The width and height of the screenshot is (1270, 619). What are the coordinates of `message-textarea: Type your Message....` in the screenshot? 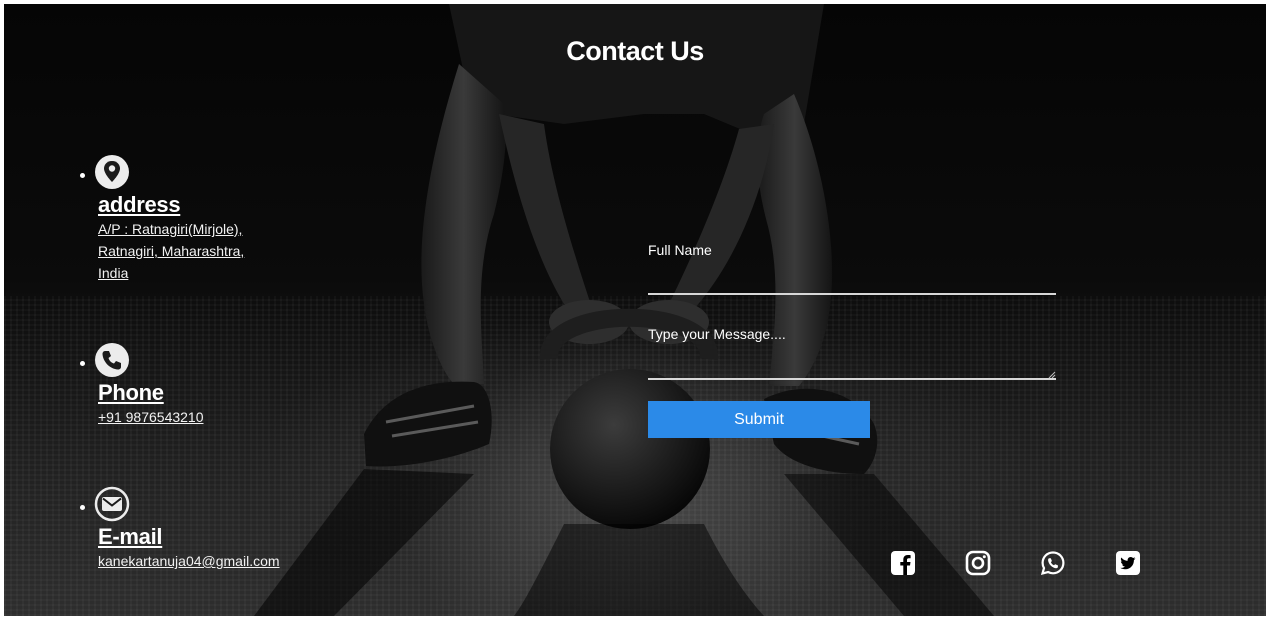 It's located at (717, 334).